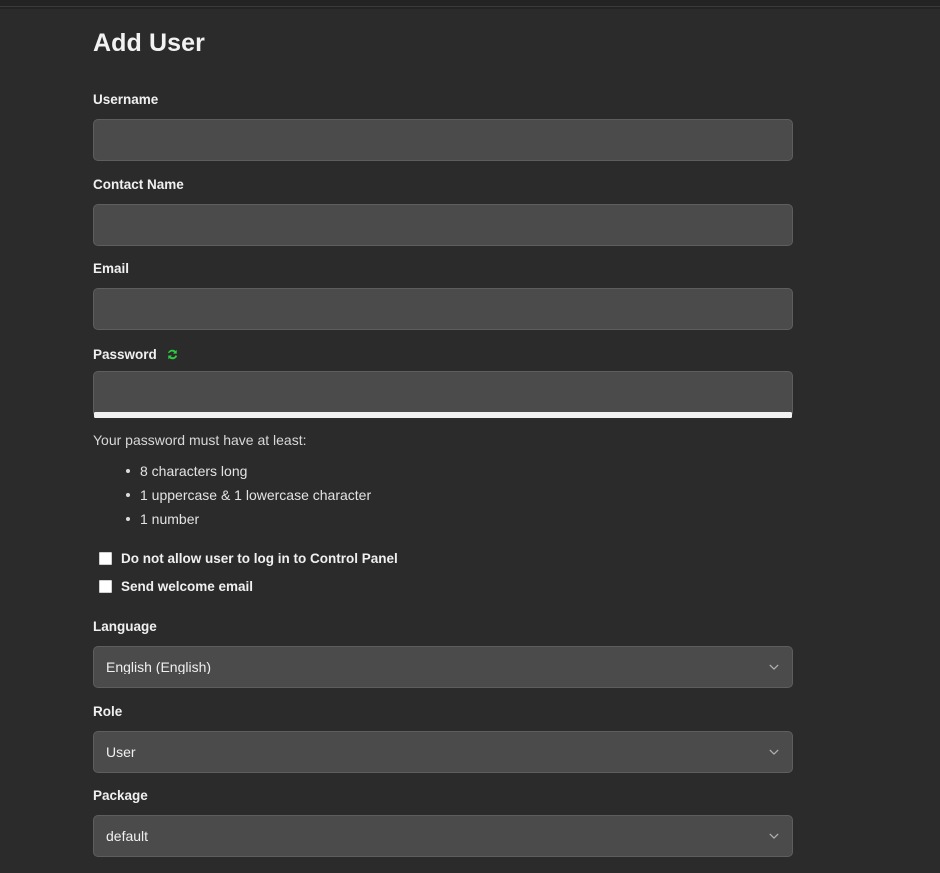 This screenshot has height=873, width=940. I want to click on browser-top-chrome, so click(470, 4).